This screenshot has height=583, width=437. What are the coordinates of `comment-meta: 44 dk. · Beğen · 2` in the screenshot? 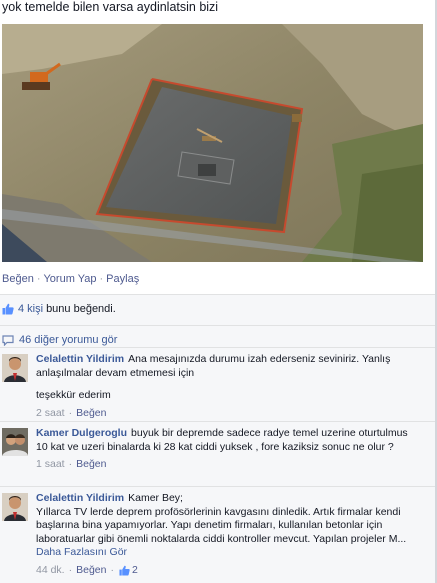 It's located at (87, 570).